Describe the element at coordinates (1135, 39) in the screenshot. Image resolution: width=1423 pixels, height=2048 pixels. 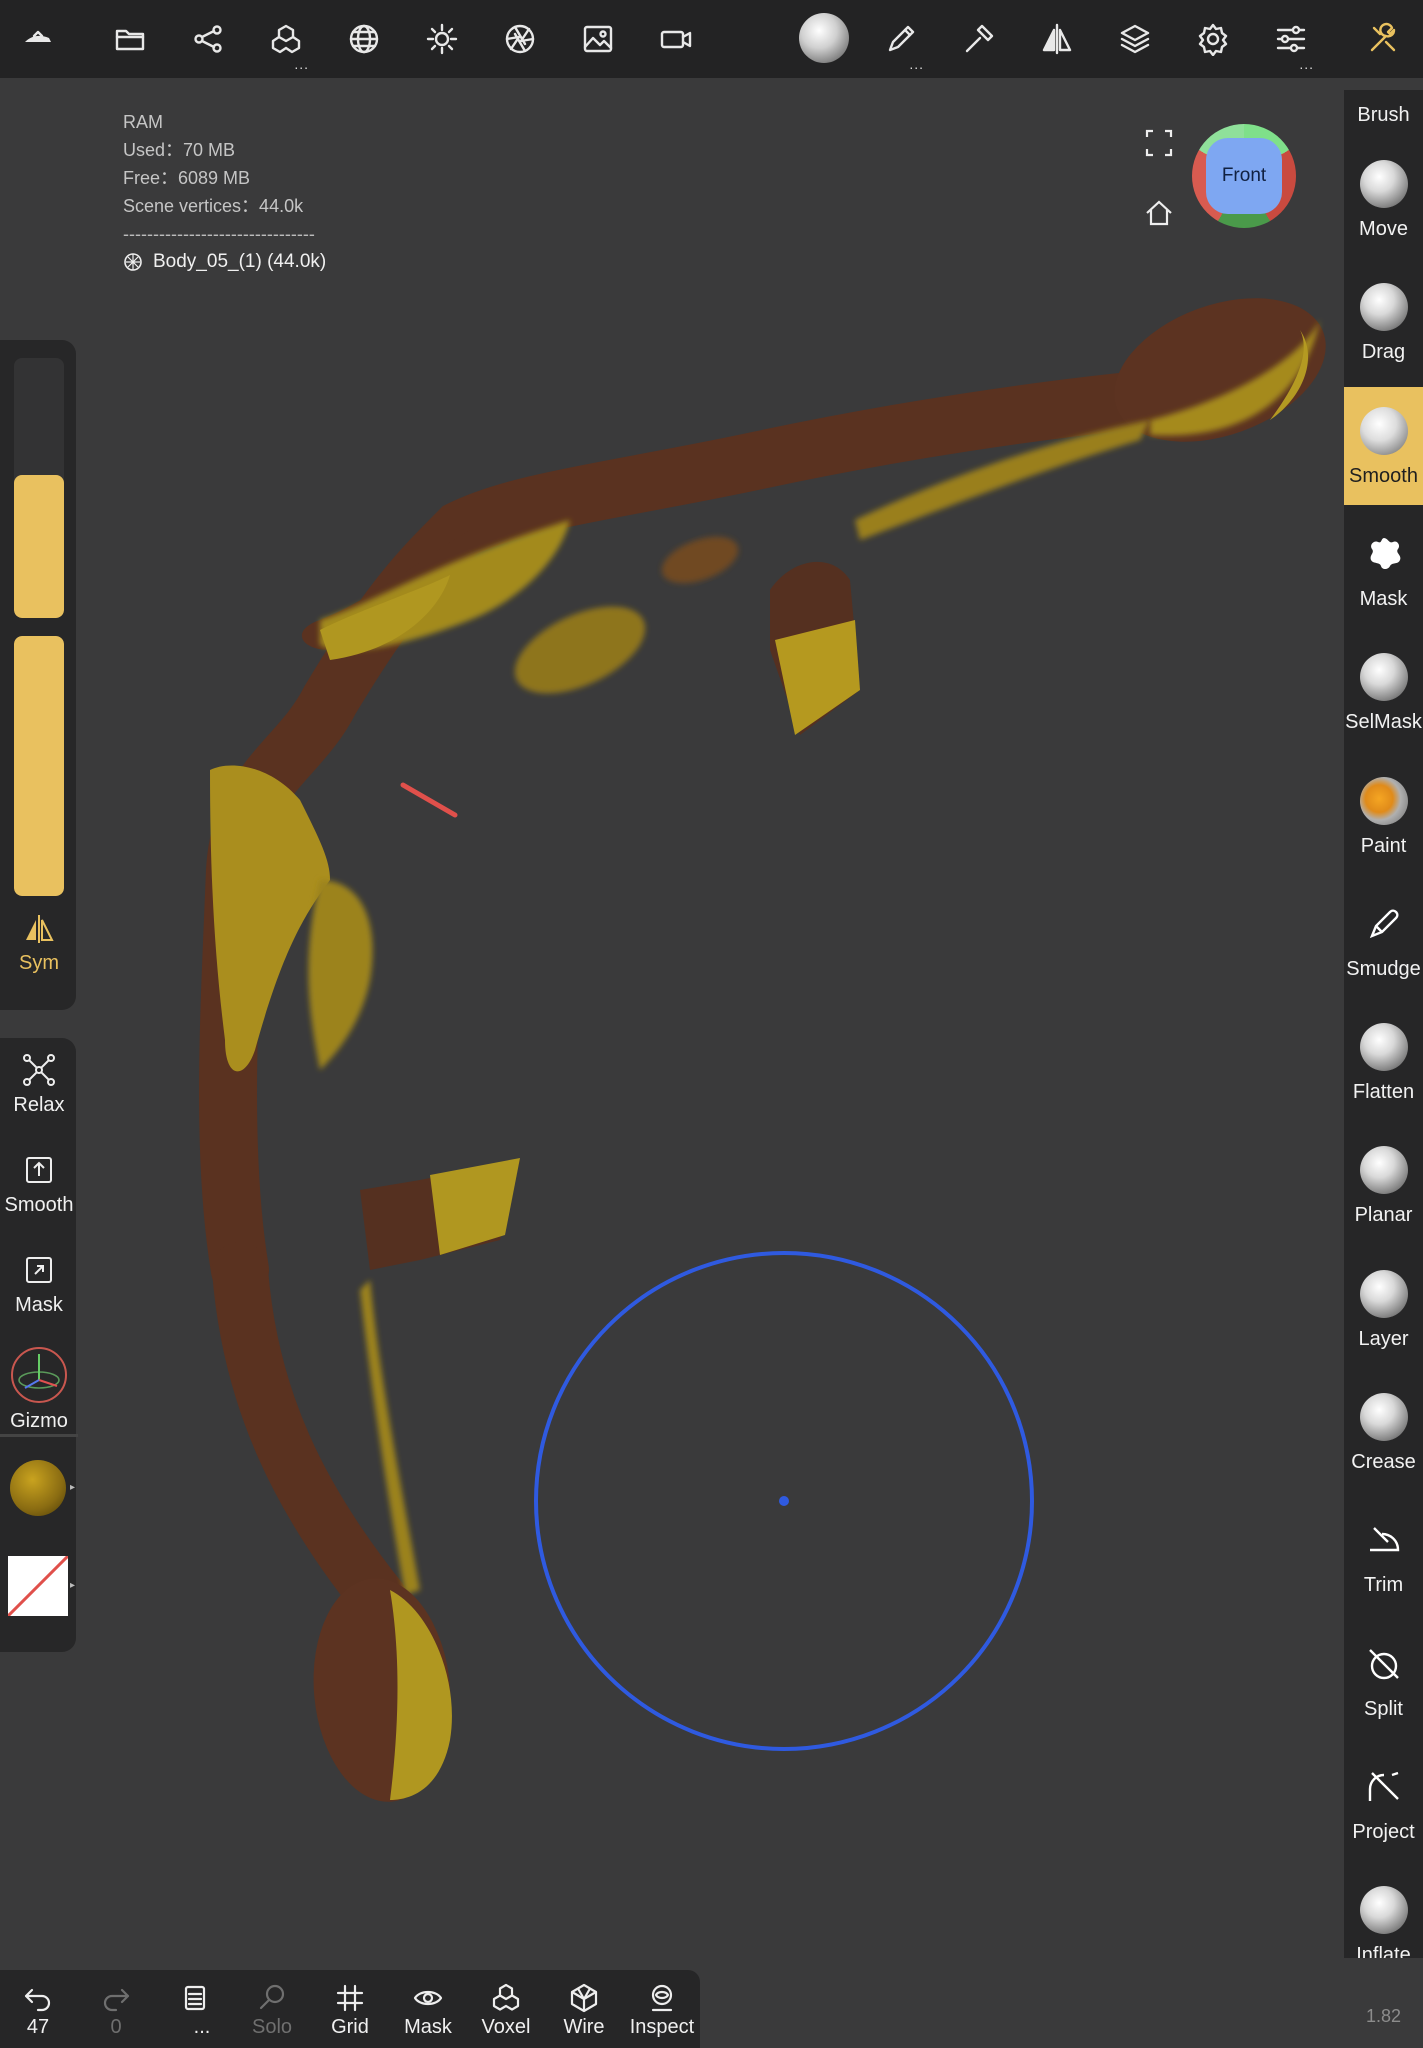
I see `layers-icon` at that location.